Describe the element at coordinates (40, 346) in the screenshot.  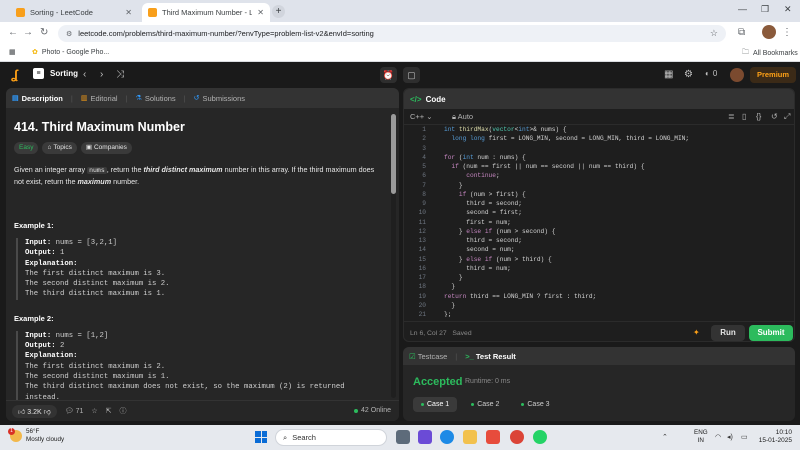
I see `output-label: Output:` at that location.